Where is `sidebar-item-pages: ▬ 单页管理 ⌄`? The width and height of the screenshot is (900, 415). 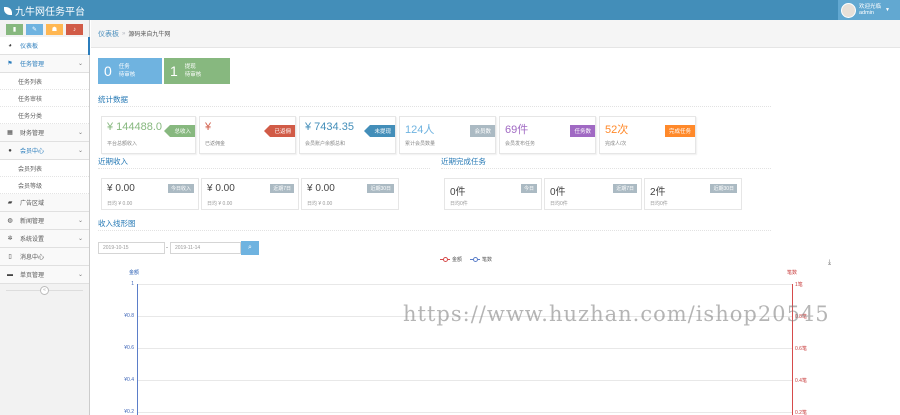
sidebar-item-pages: ▬ 单页管理 ⌄ is located at coordinates (44, 275).